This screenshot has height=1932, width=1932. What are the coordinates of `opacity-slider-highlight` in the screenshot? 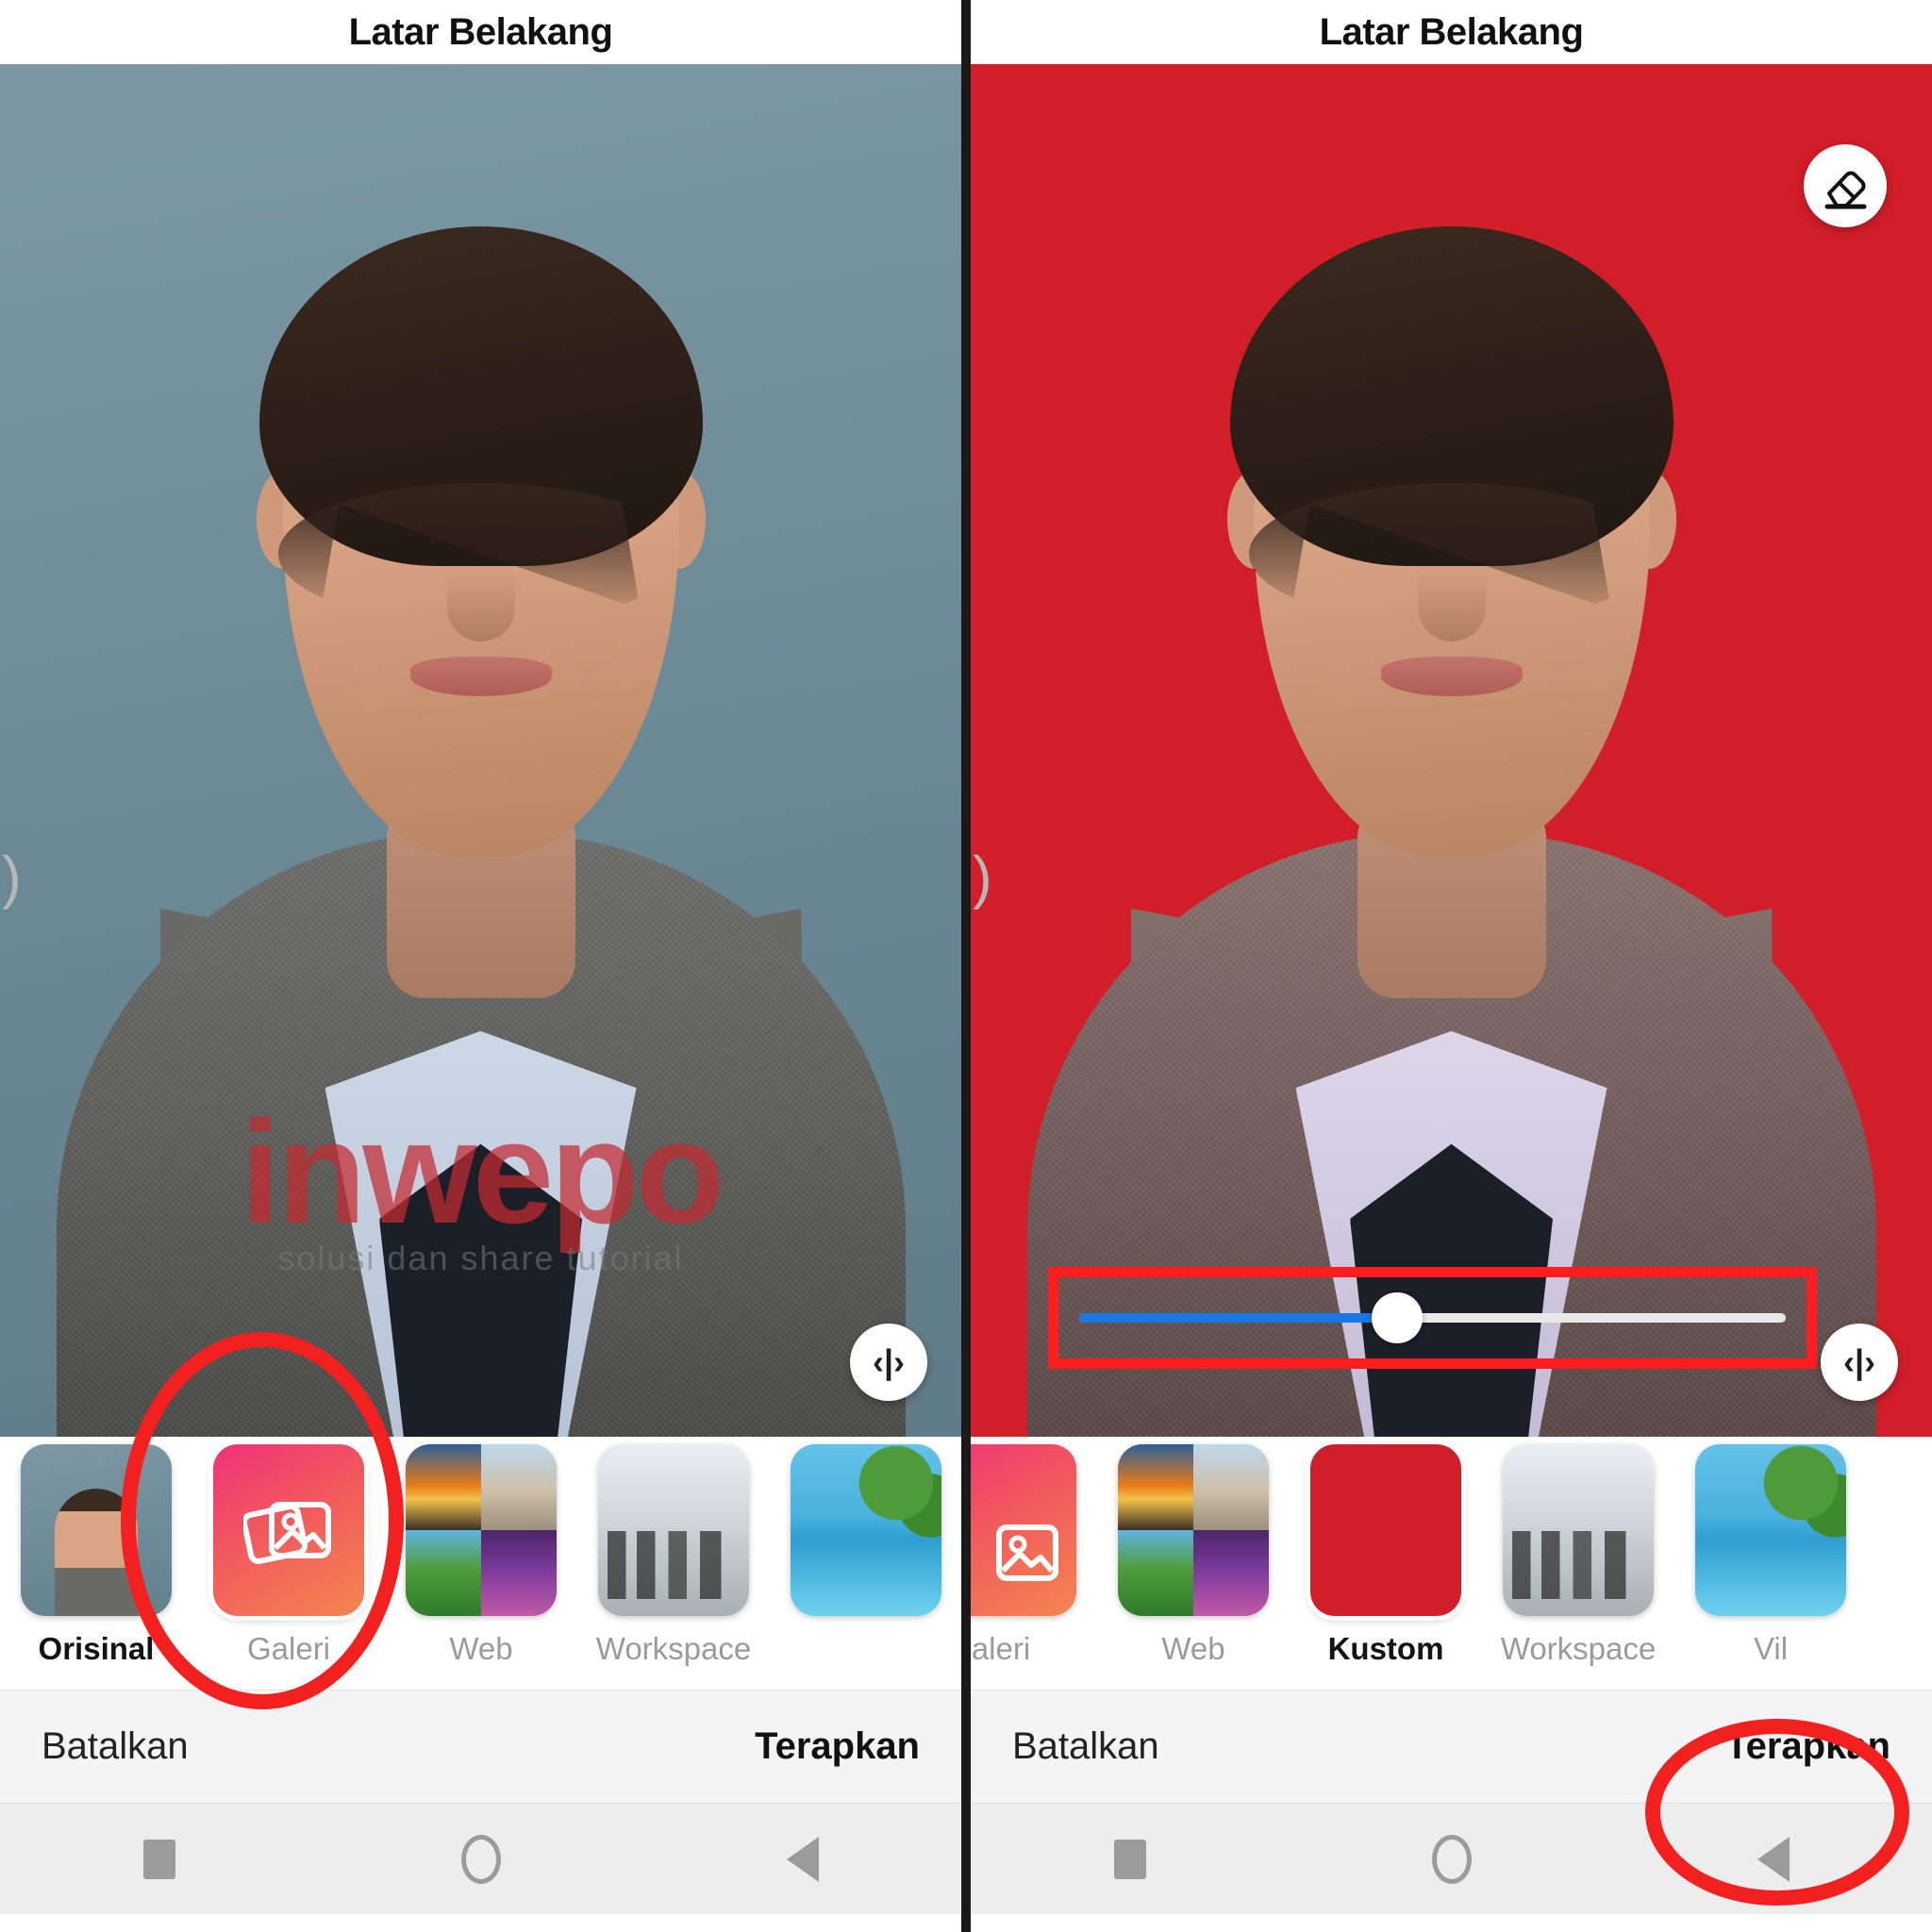 It's located at (1432, 1318).